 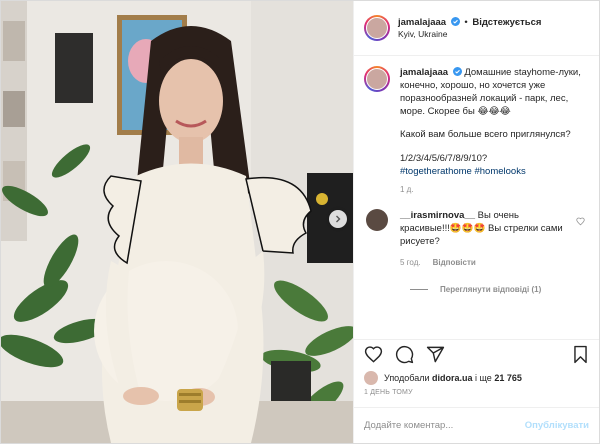 I want to click on likes-prefix: Уподобали, so click(x=408, y=378).